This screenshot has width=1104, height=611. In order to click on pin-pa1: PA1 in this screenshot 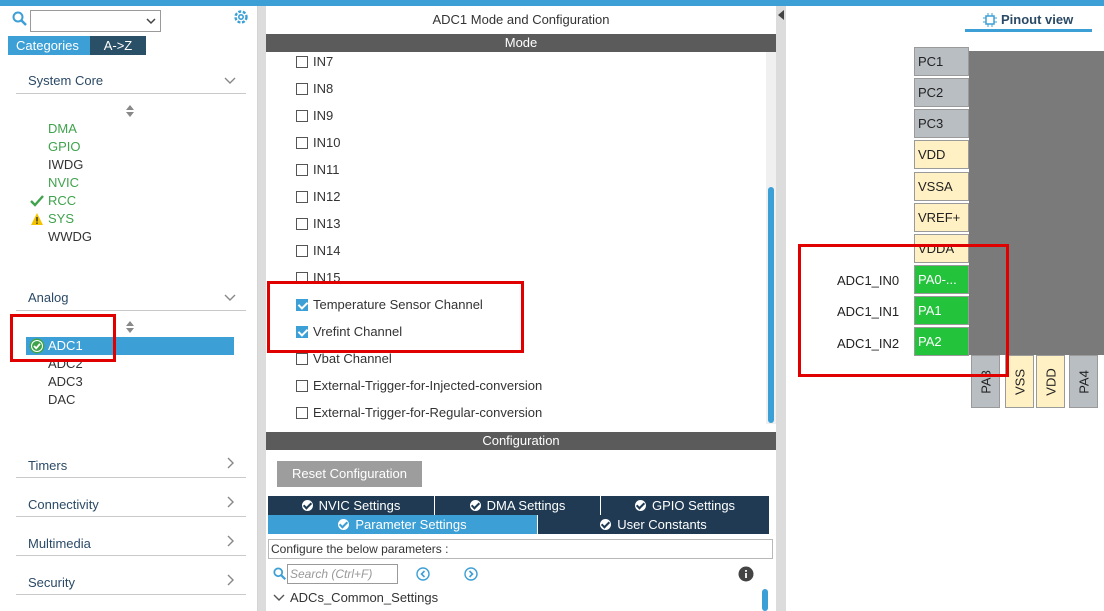, I will do `click(941, 310)`.